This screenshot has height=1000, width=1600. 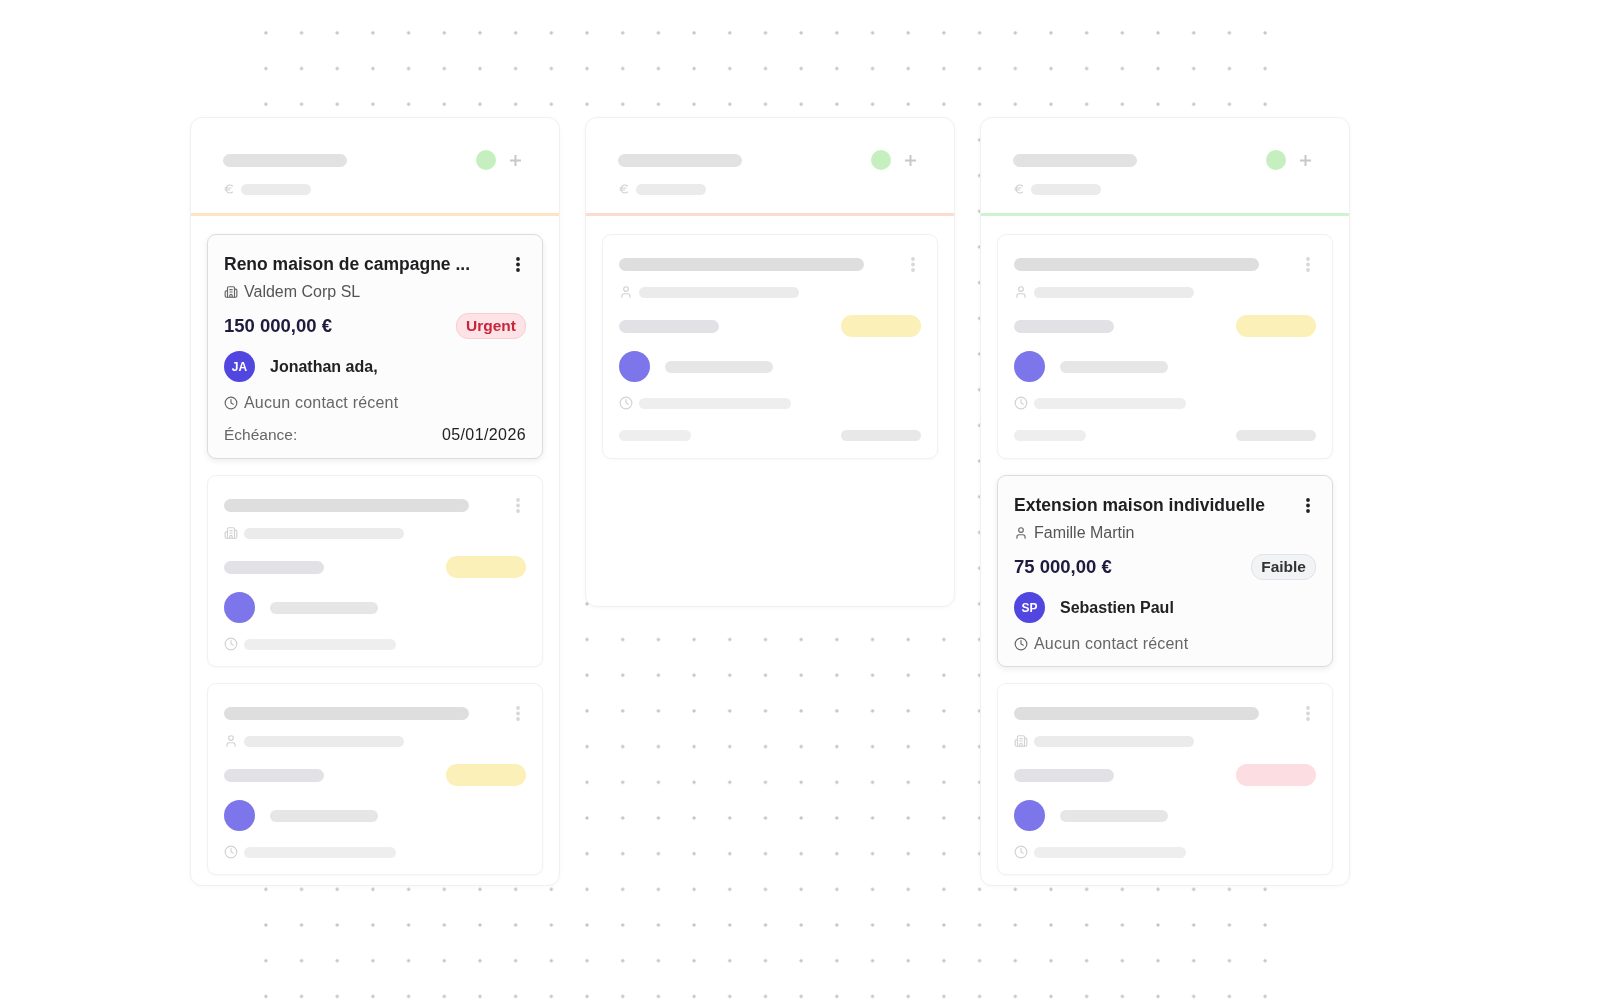 I want to click on client-name: Valdem Corp SL, so click(x=302, y=292).